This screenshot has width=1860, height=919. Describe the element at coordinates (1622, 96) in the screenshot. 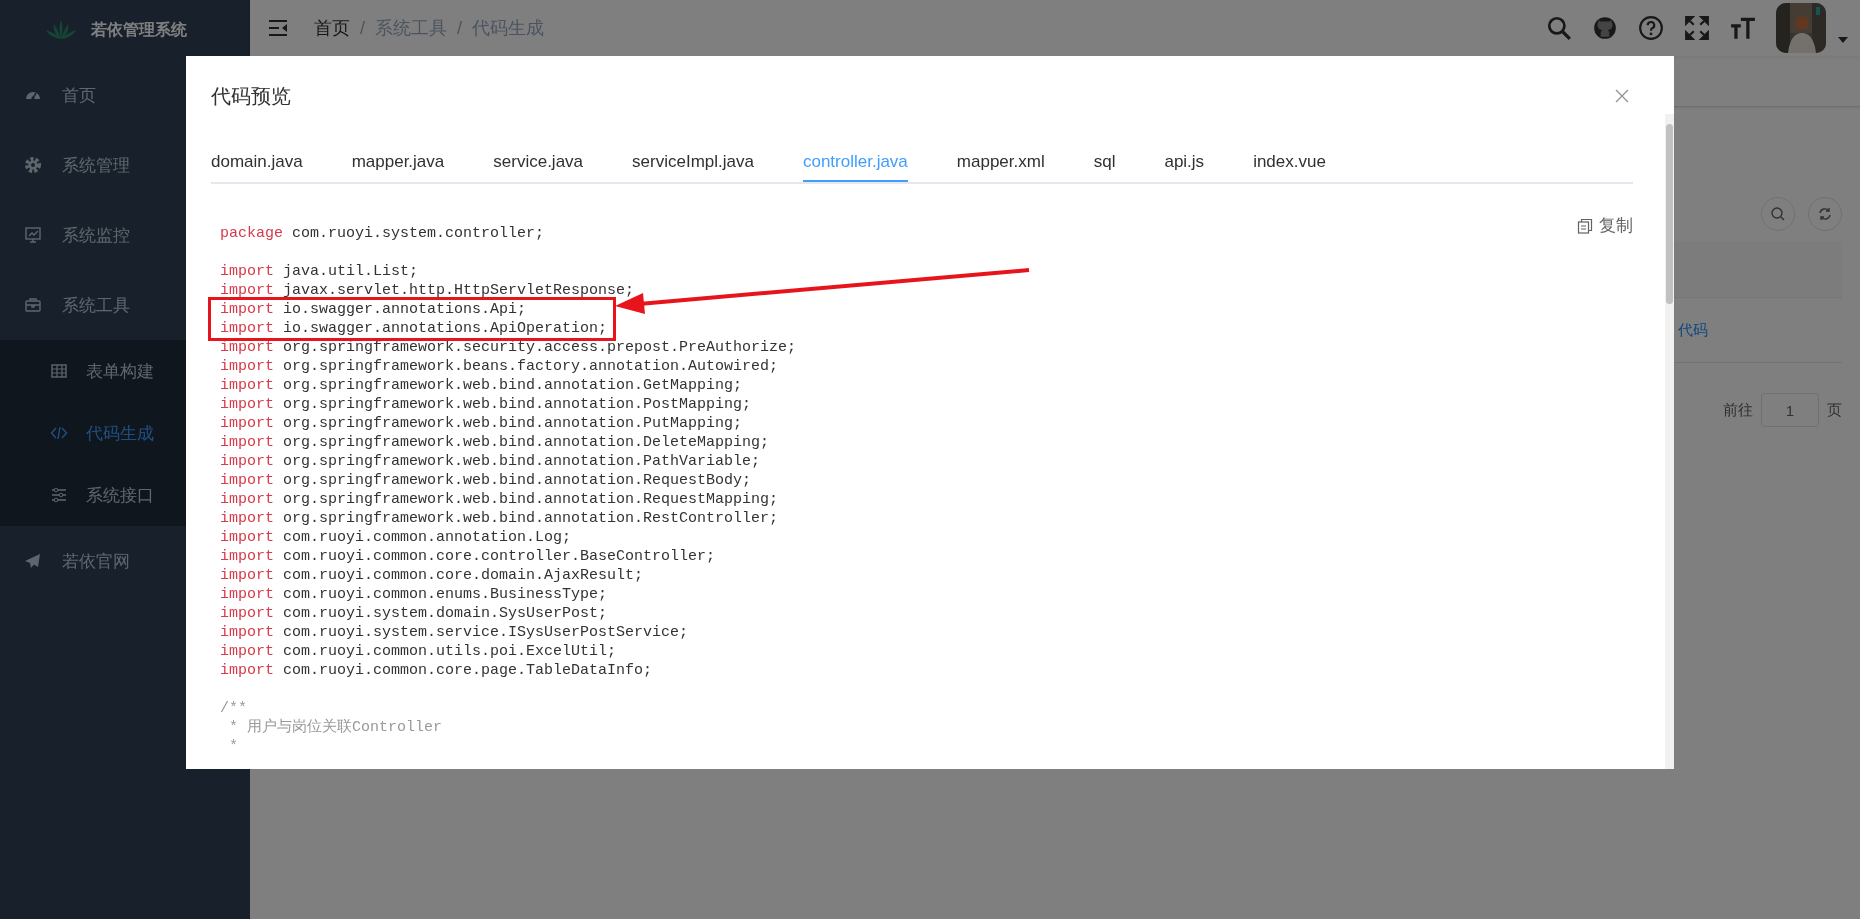

I see `close-icon` at that location.